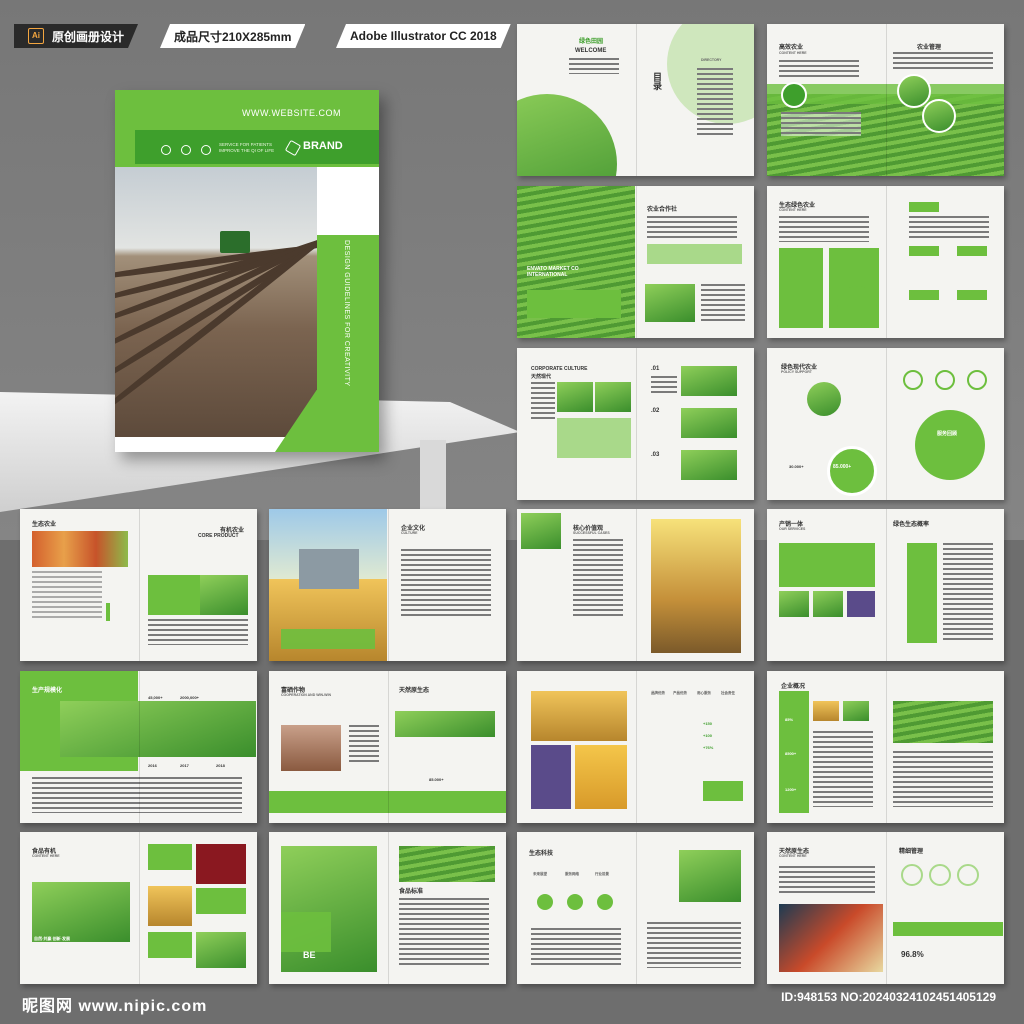 This screenshot has width=1024, height=1024. I want to click on page-label: BE, so click(309, 955).